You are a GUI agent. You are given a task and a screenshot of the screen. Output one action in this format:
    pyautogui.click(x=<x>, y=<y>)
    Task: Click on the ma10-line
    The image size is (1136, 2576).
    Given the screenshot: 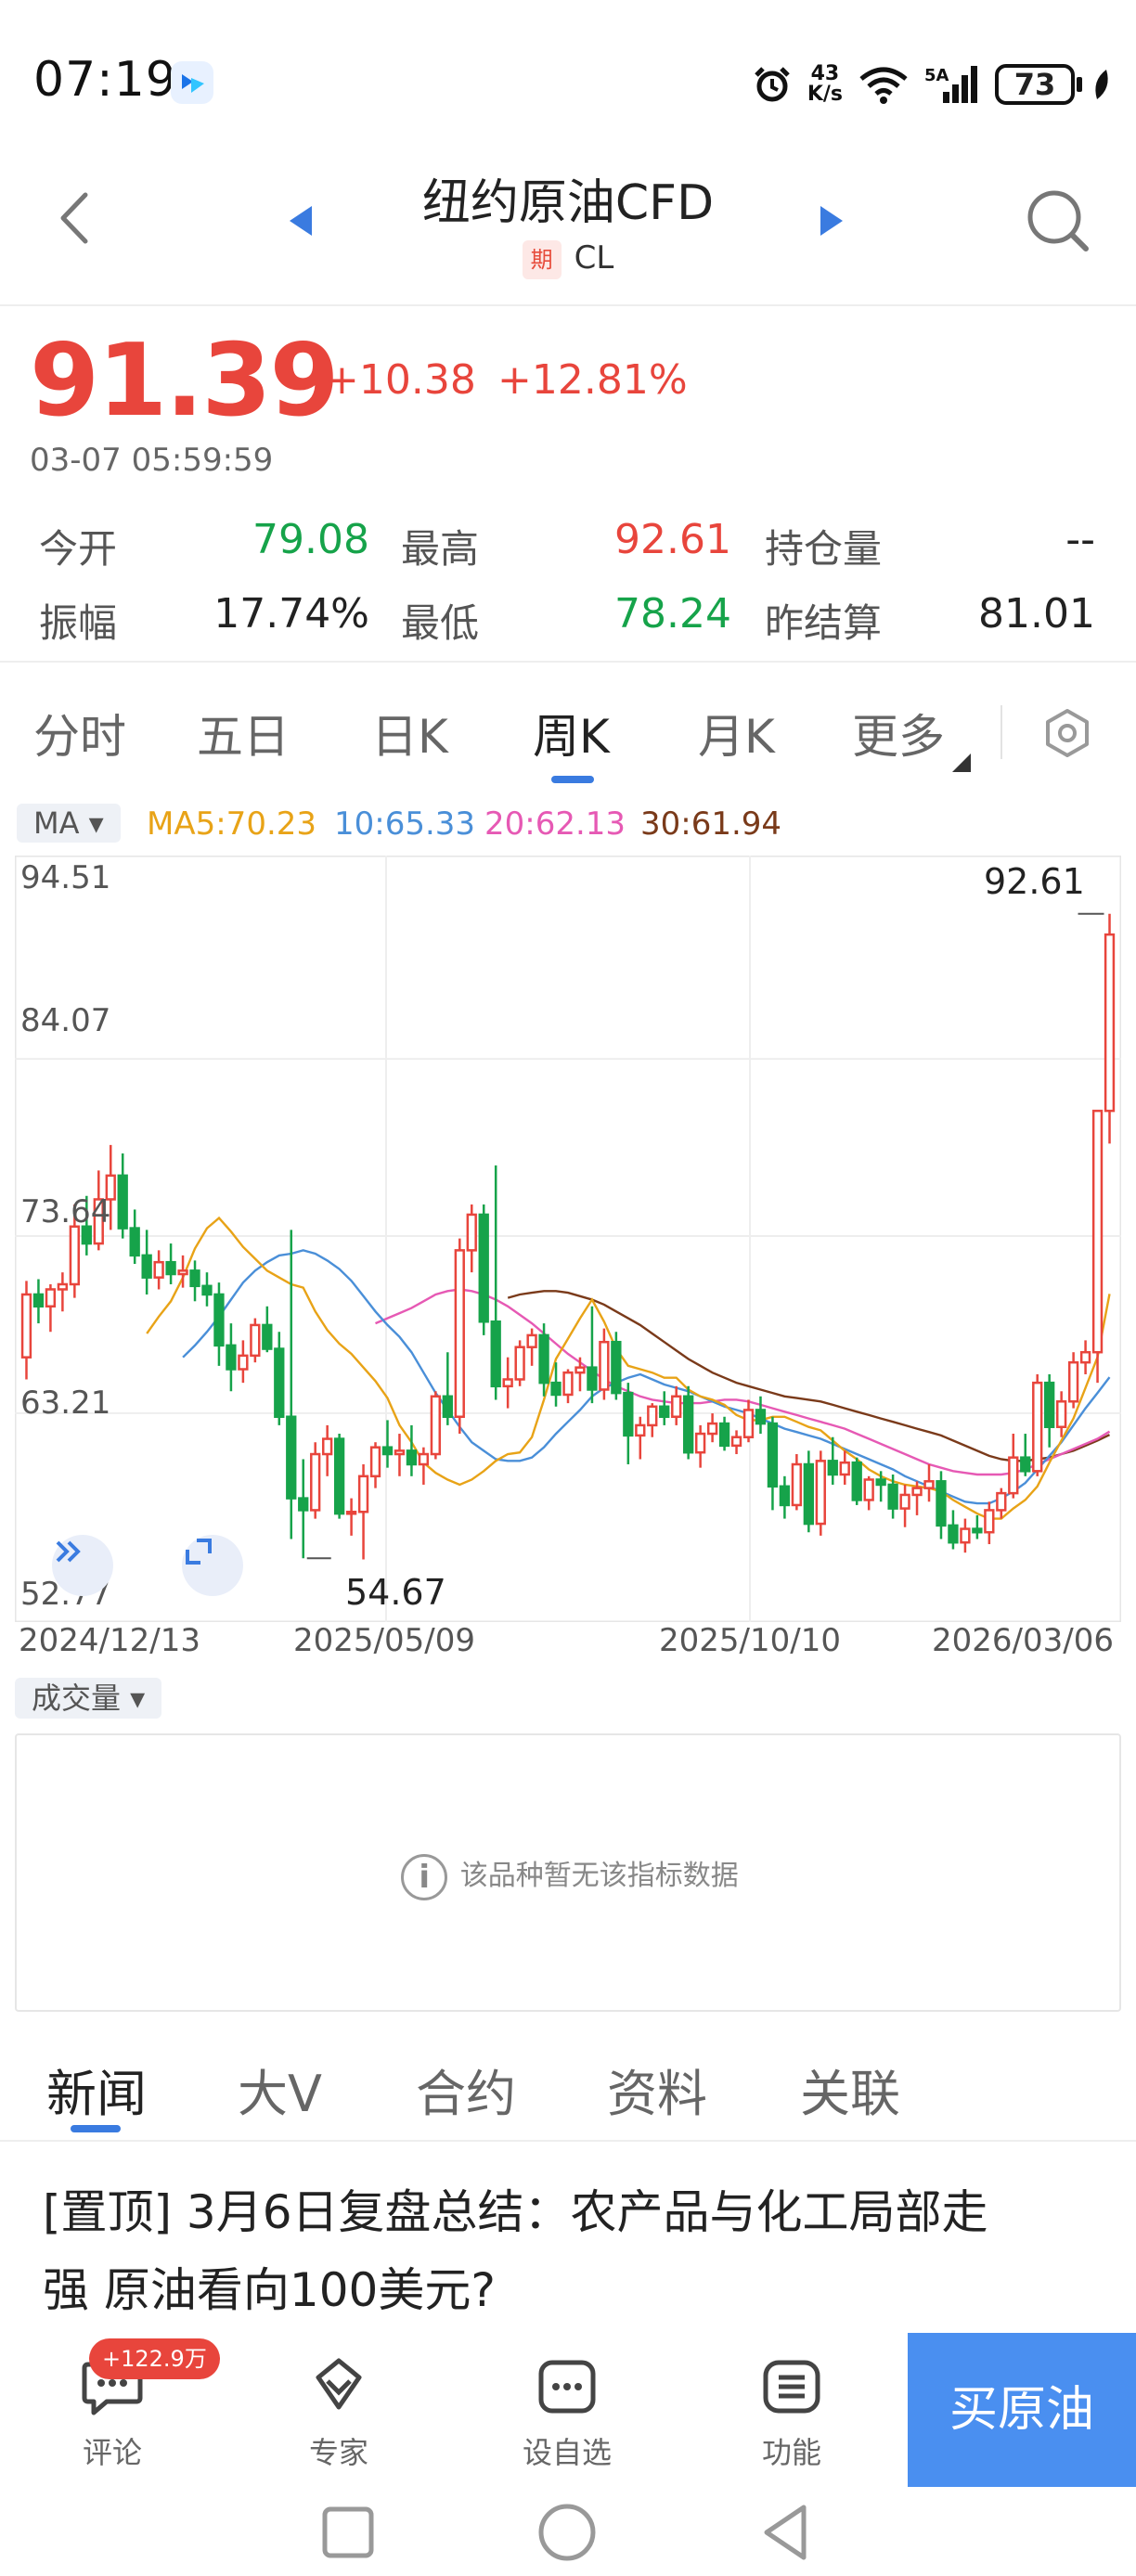 What is the action you would take?
    pyautogui.click(x=646, y=1377)
    